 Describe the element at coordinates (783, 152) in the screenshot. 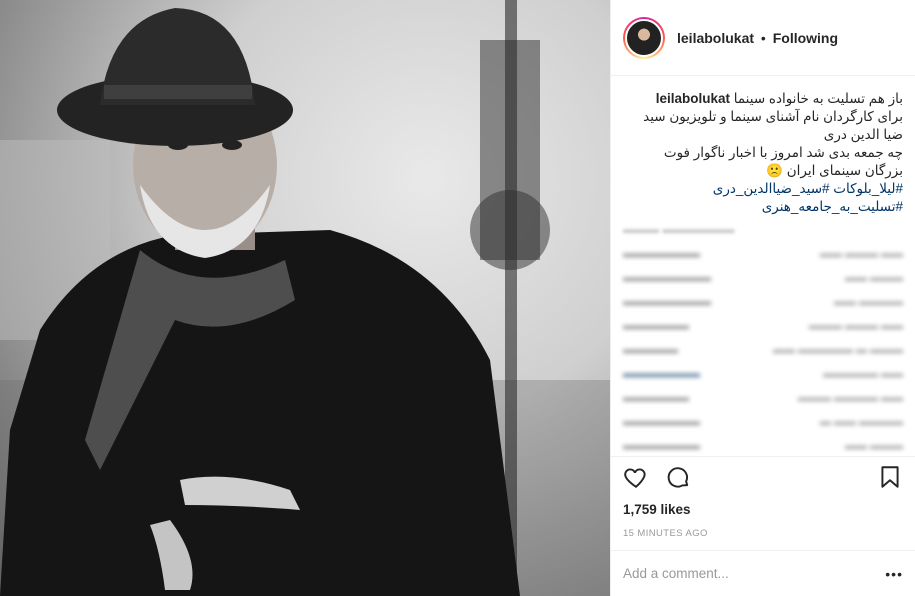

I see `caption-line: چه جمعه بدی شد امروز با اخبار ناگوار فوت` at that location.